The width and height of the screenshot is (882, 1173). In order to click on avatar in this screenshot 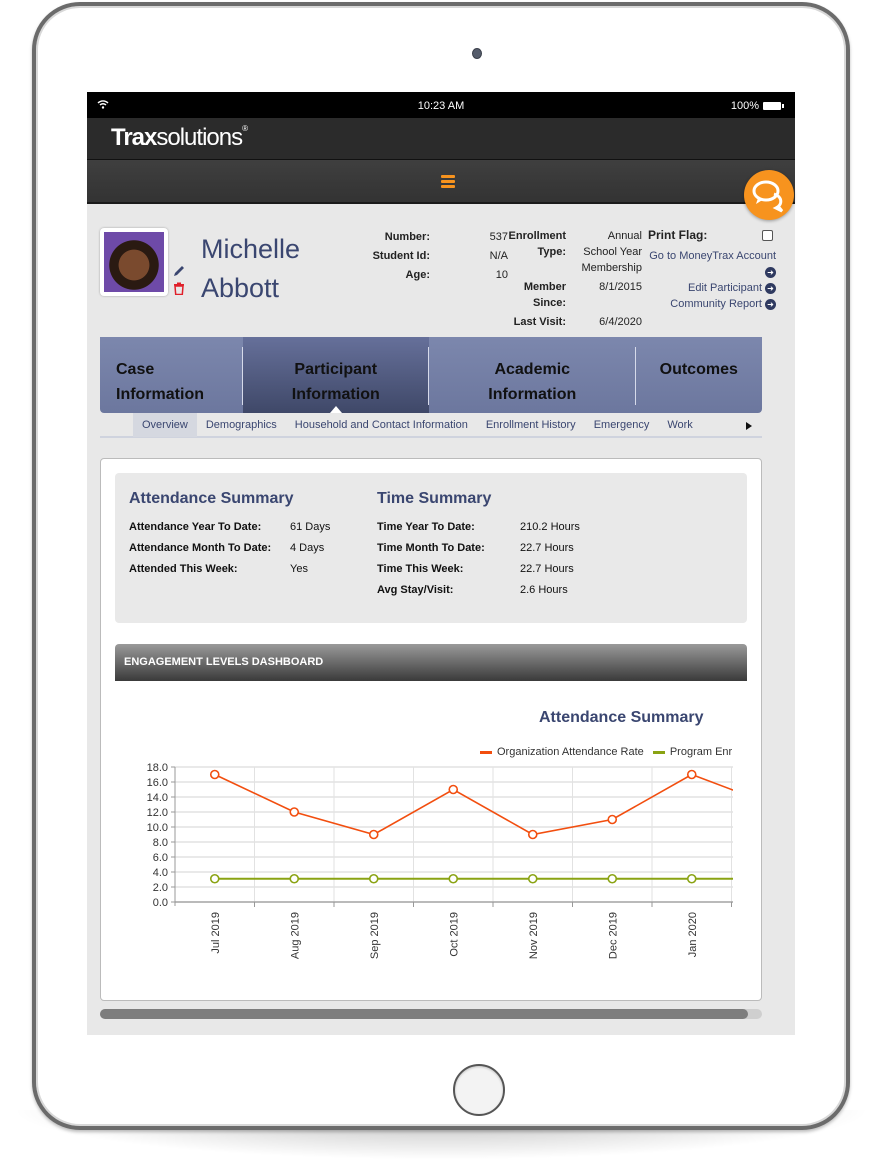, I will do `click(134, 262)`.